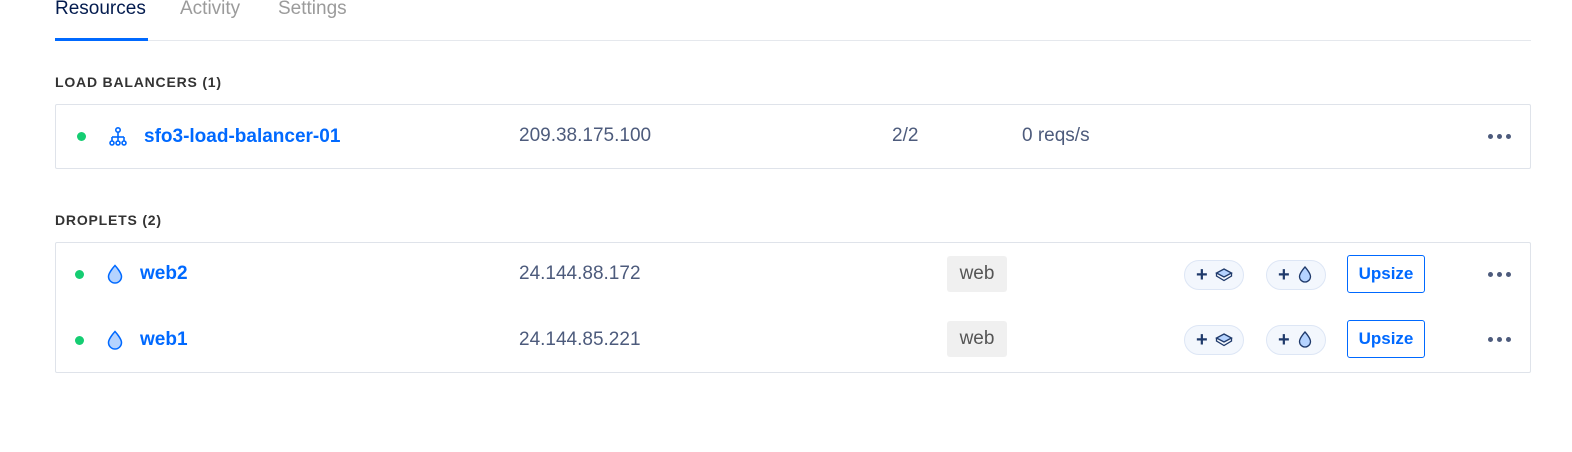 The width and height of the screenshot is (1572, 452). What do you see at coordinates (100, 10) in the screenshot?
I see `tab-resources: Resources` at bounding box center [100, 10].